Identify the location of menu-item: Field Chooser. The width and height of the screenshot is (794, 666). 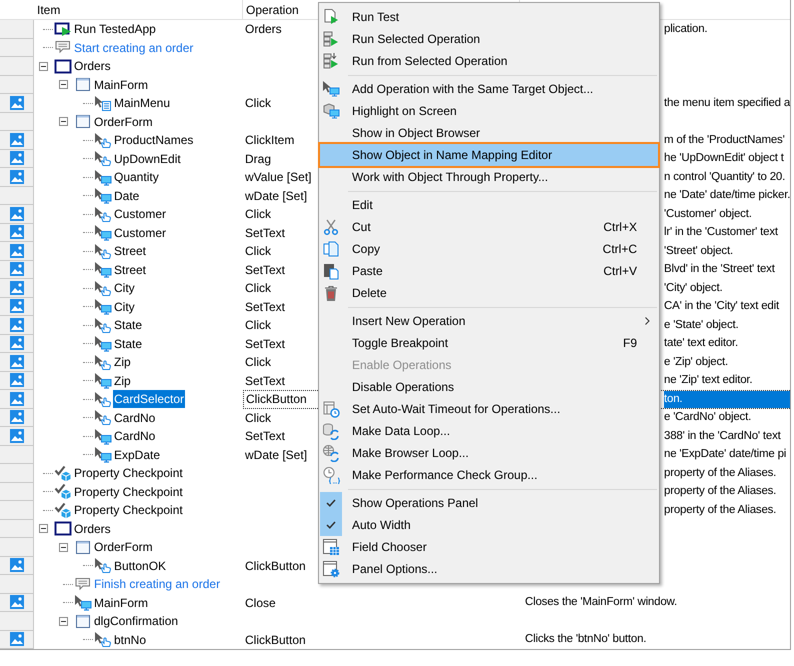
(489, 547).